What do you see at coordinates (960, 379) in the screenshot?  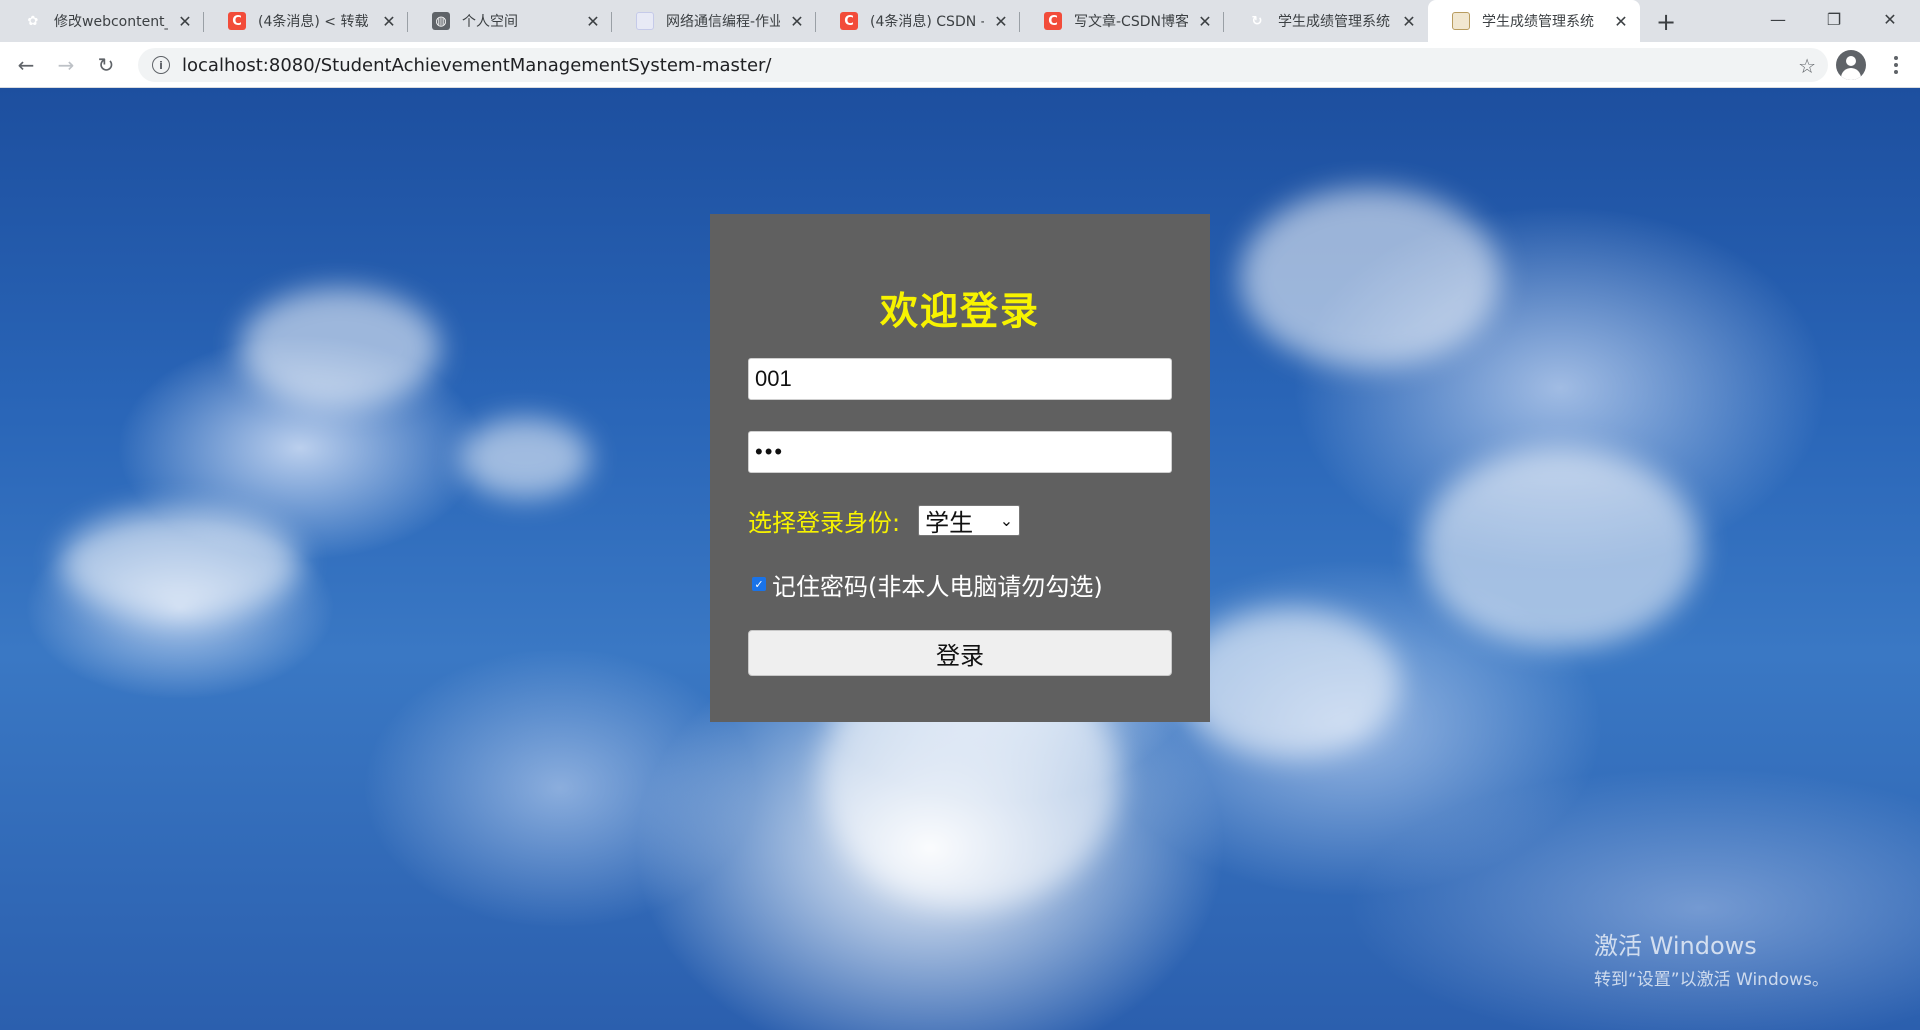 I see `username-input` at bounding box center [960, 379].